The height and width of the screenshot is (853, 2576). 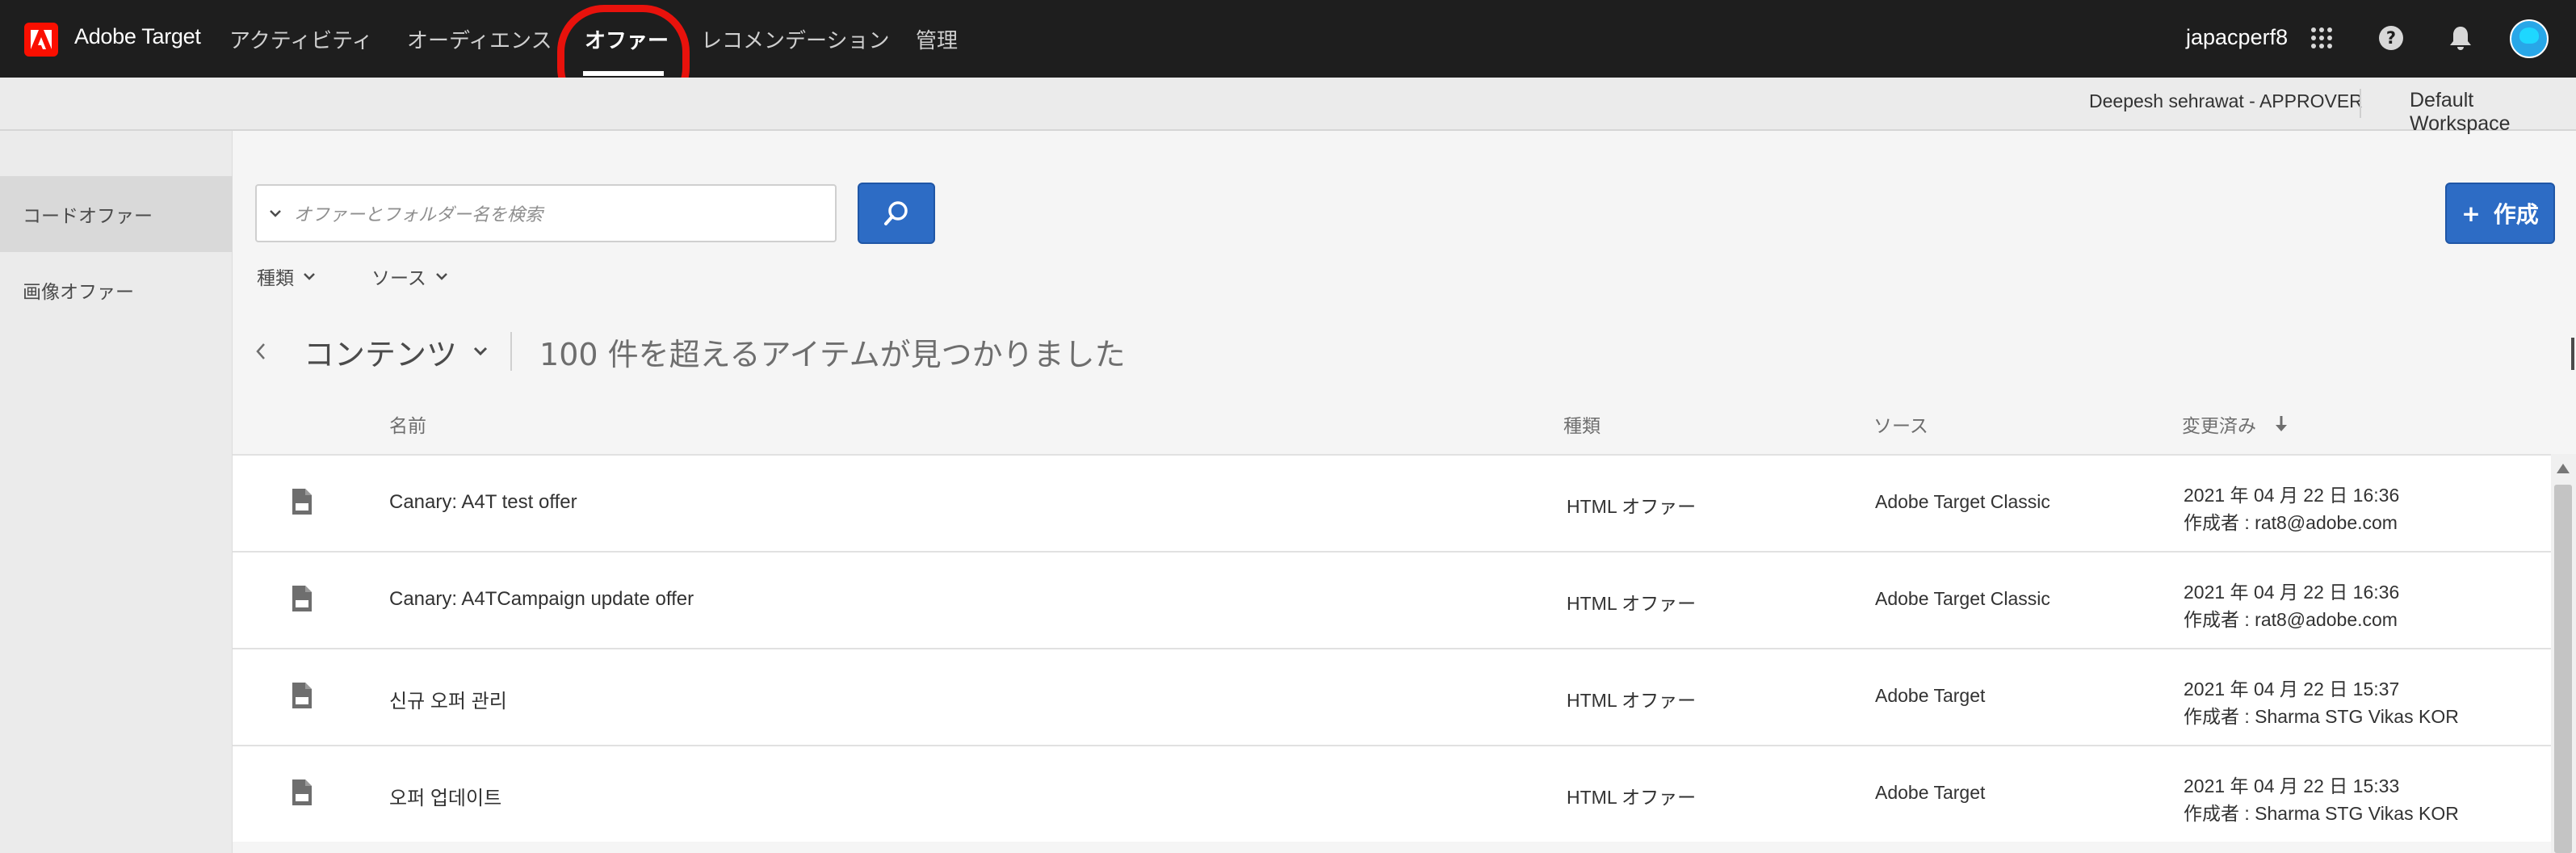 What do you see at coordinates (2563, 669) in the screenshot?
I see `scrollbar-thumb` at bounding box center [2563, 669].